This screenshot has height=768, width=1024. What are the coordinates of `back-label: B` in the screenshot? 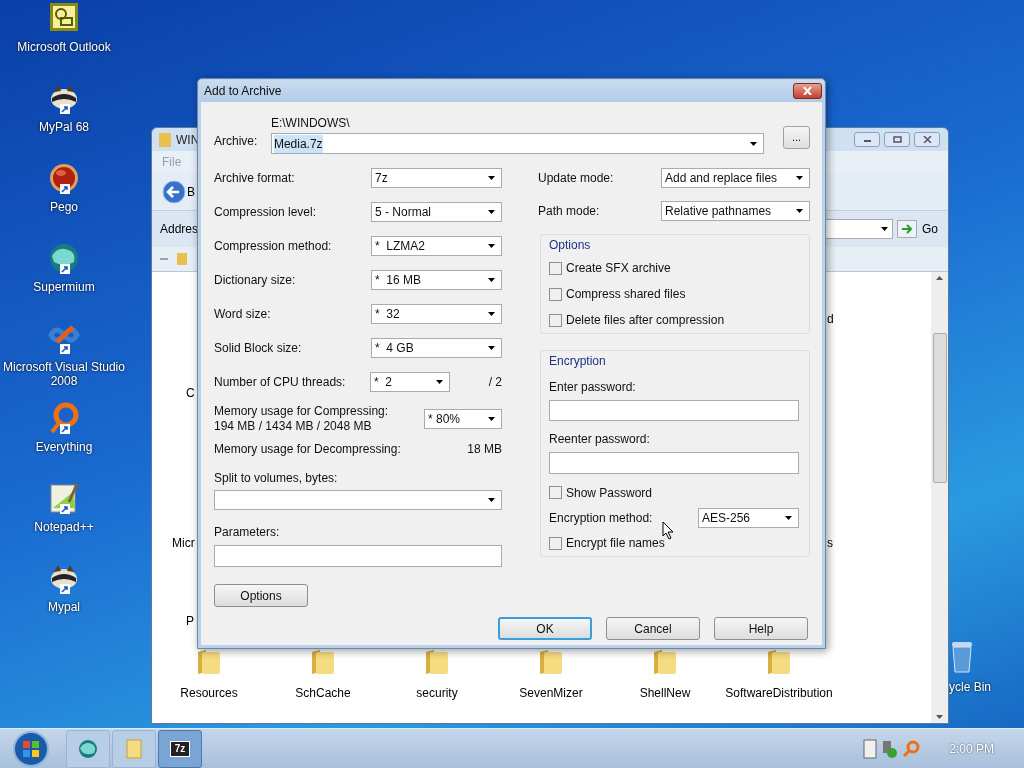 It's located at (191, 191).